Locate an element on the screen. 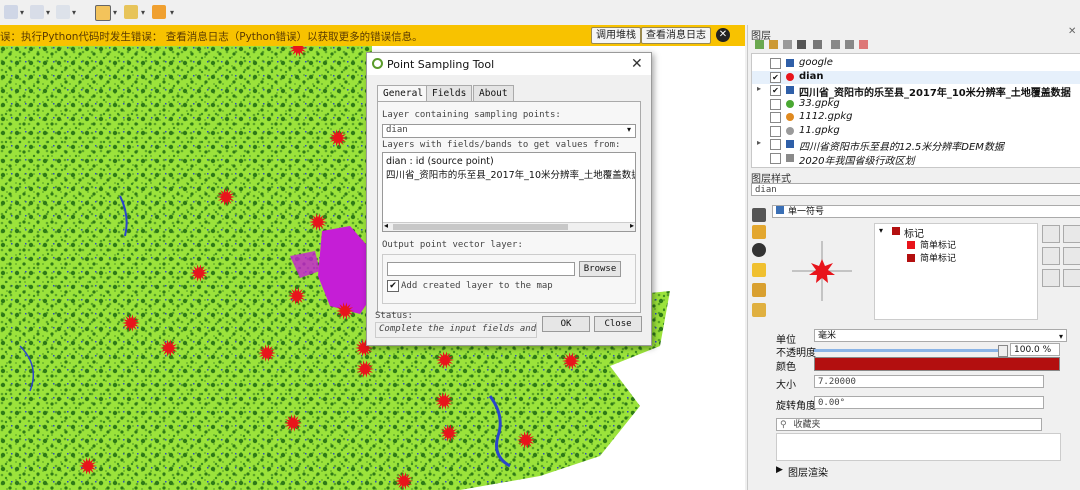 This screenshot has width=1080, height=490. status-text: Complete the input fields and pu is located at coordinates (458, 329).